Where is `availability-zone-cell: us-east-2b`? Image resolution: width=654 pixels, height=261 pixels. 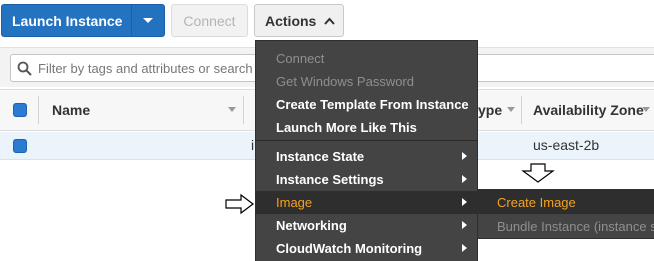 availability-zone-cell: us-east-2b is located at coordinates (566, 145).